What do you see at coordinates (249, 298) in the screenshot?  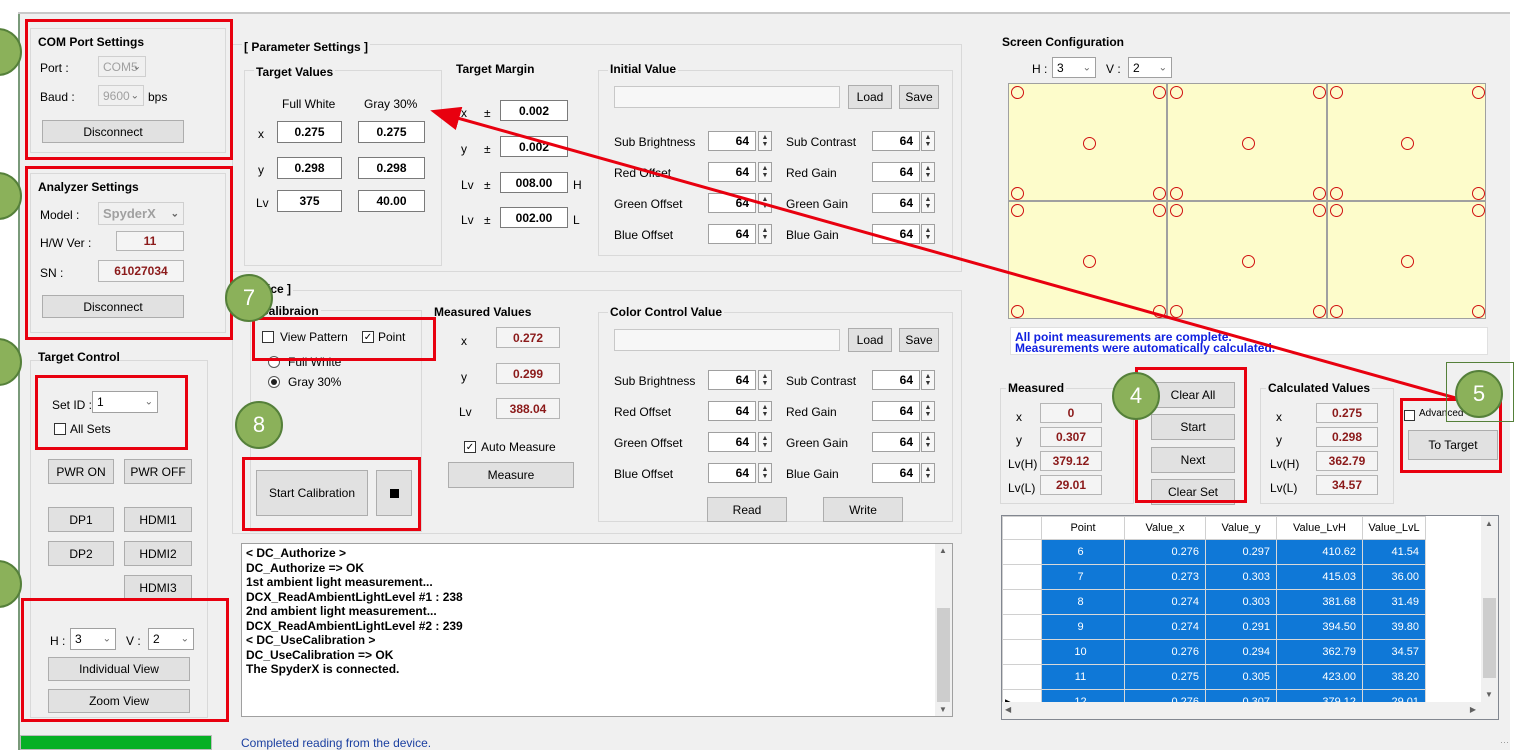 I see `callout-7: 7` at bounding box center [249, 298].